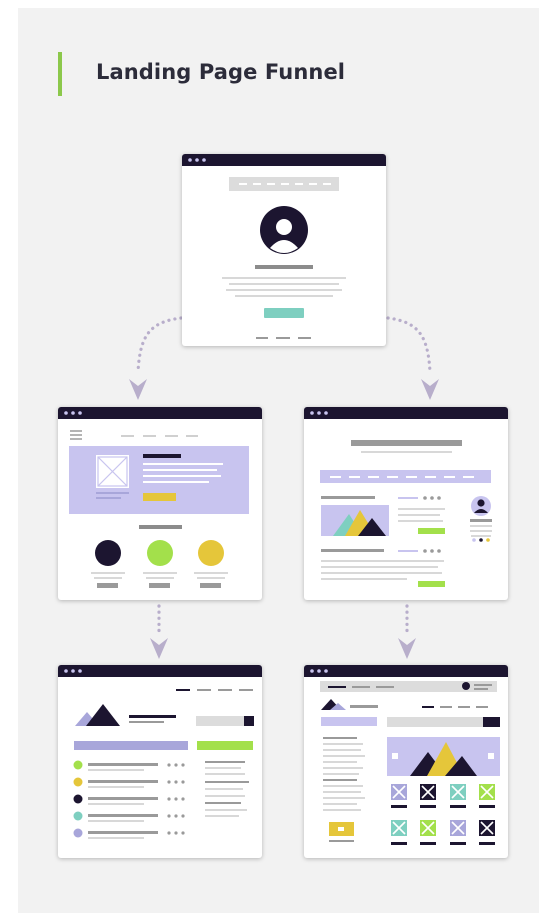  What do you see at coordinates (341, 829) in the screenshot?
I see `video-thumbnail-icon` at bounding box center [341, 829].